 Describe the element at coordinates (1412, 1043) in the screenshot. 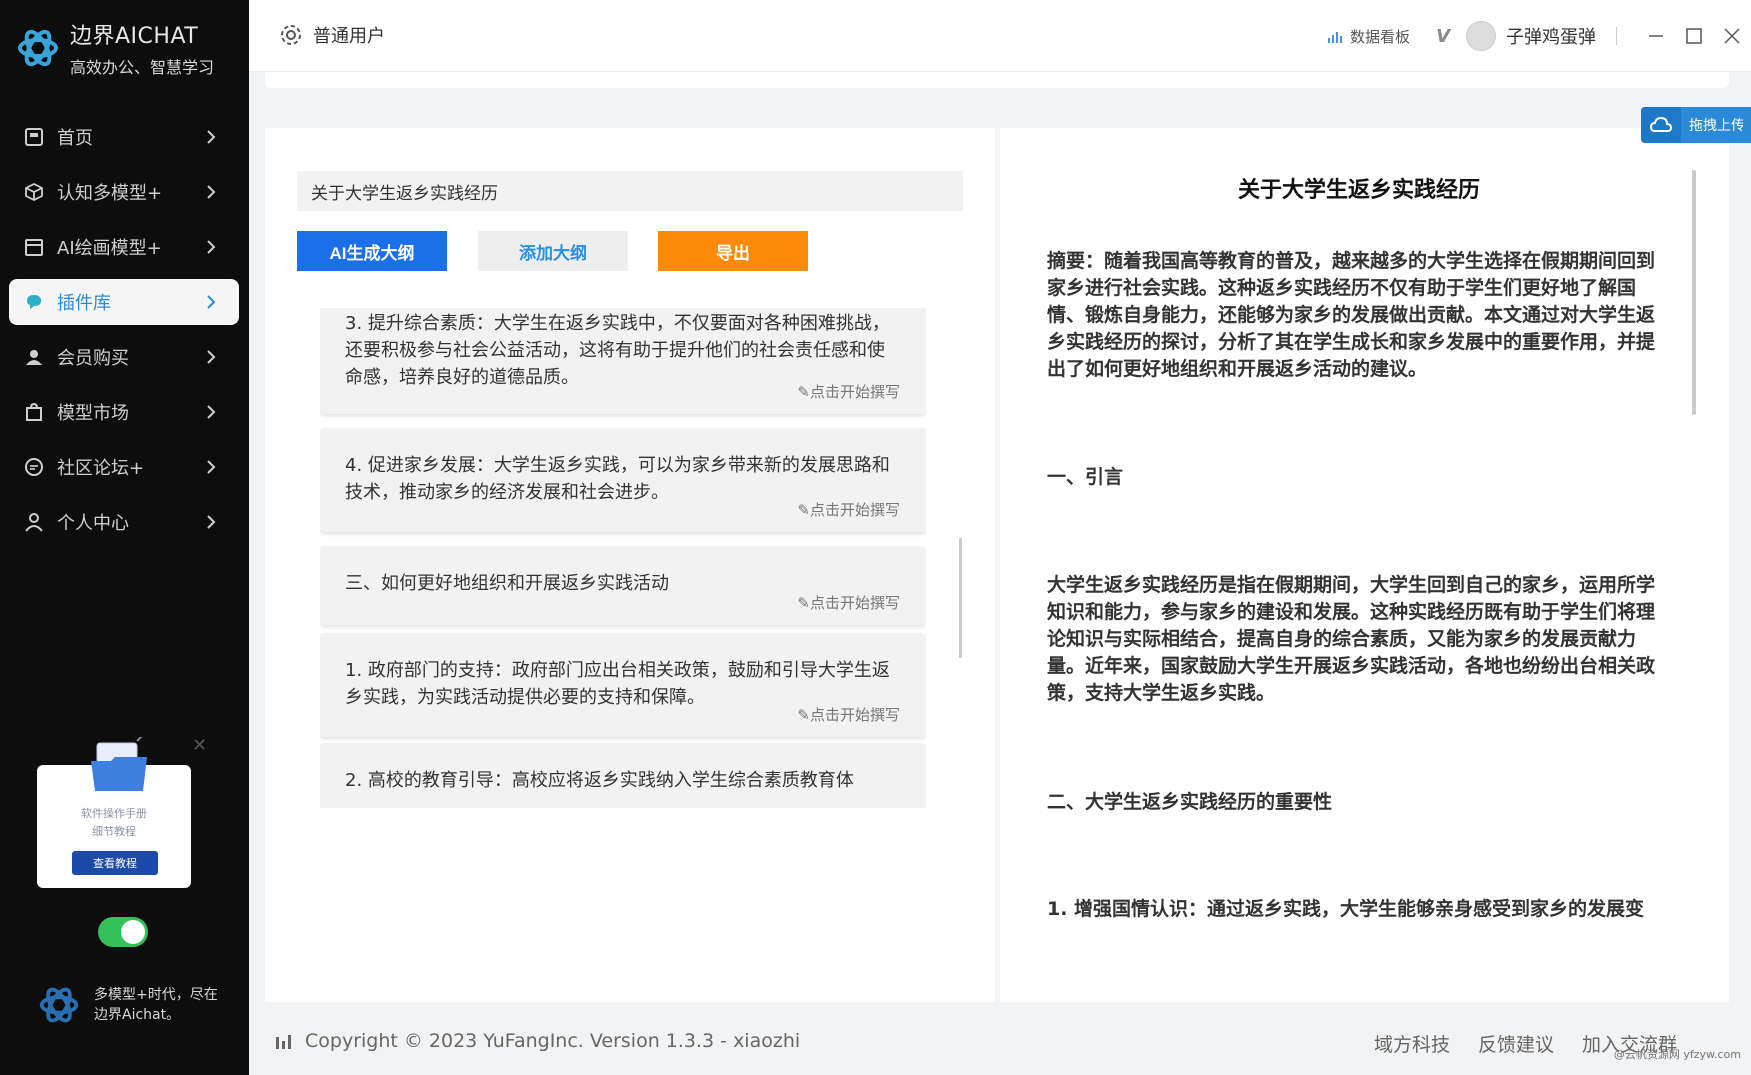

I see `footer-link-company: 域方科技` at that location.